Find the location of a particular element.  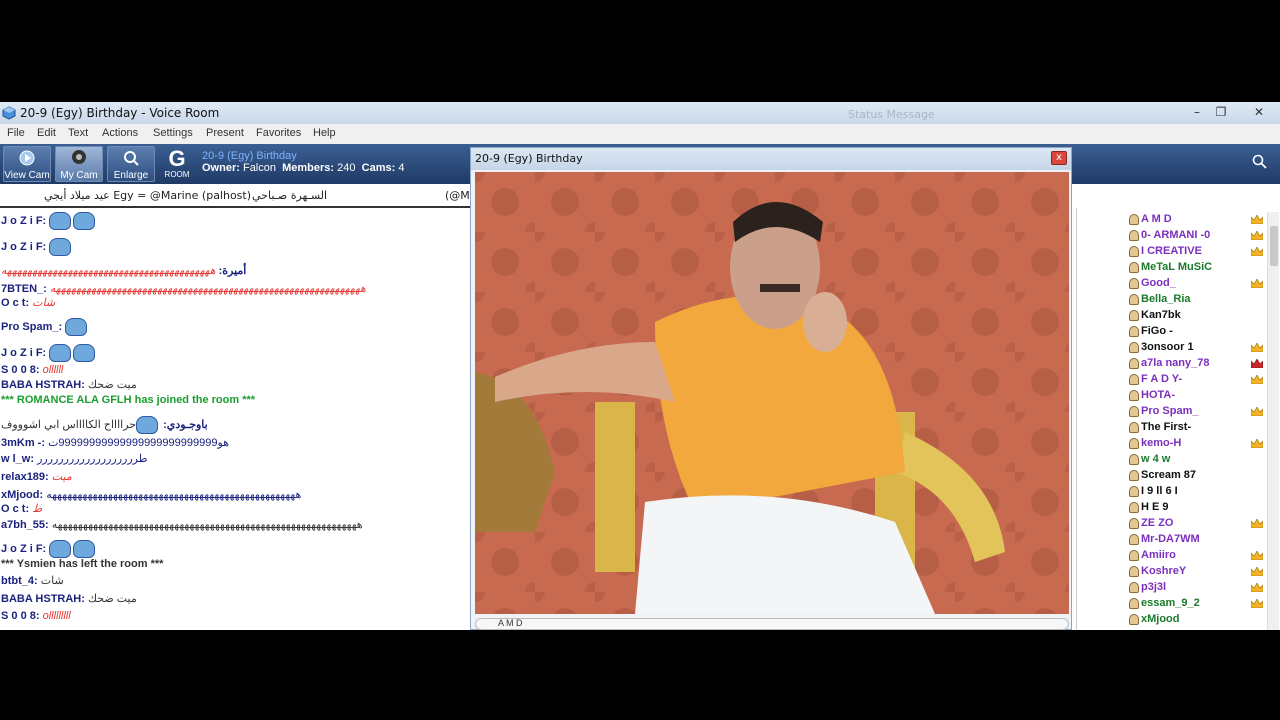

menu-file: File is located at coordinates (16, 133).